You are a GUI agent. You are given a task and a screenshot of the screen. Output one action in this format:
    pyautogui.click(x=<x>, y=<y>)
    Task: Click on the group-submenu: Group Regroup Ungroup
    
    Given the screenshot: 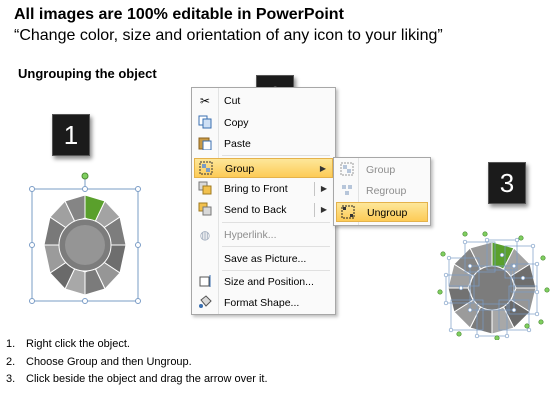 What is the action you would take?
    pyautogui.click(x=382, y=191)
    